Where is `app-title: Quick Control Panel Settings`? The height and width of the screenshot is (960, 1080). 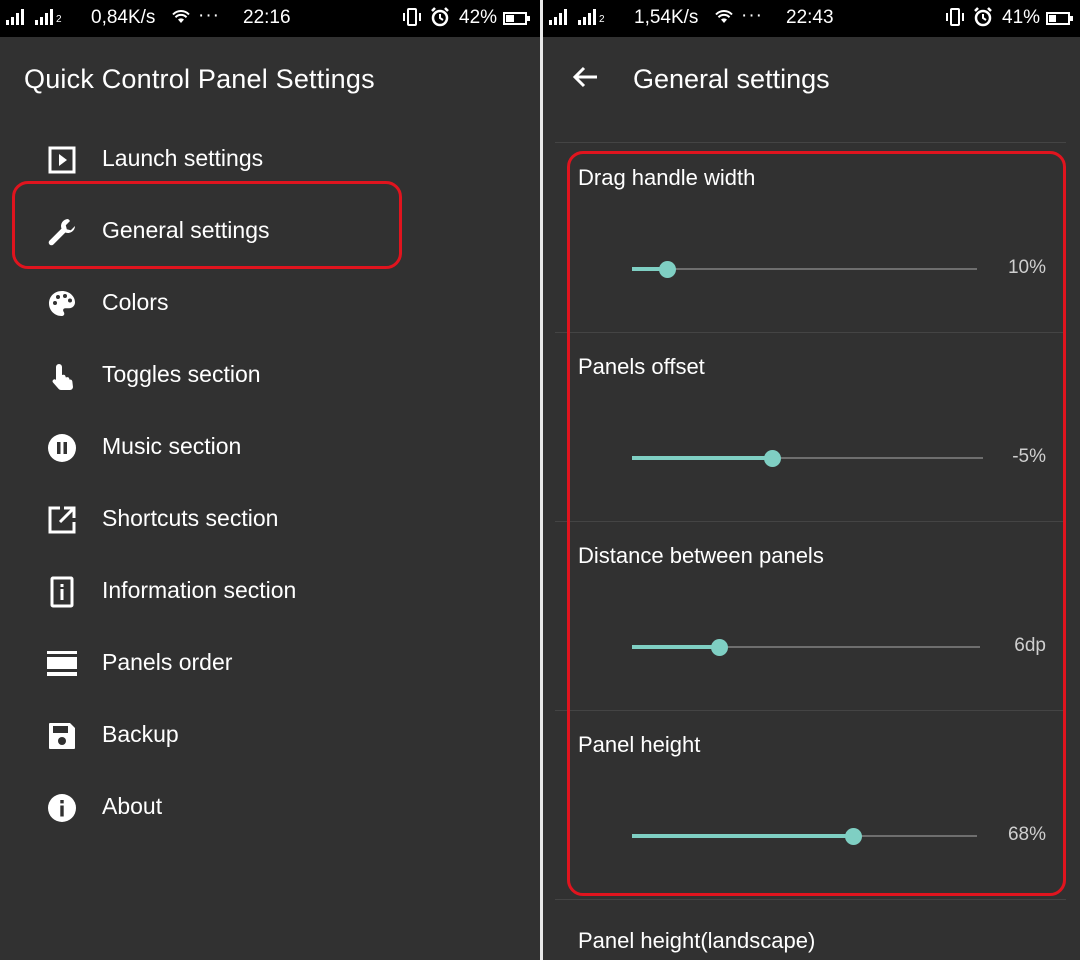
app-title: Quick Control Panel Settings is located at coordinates (199, 79).